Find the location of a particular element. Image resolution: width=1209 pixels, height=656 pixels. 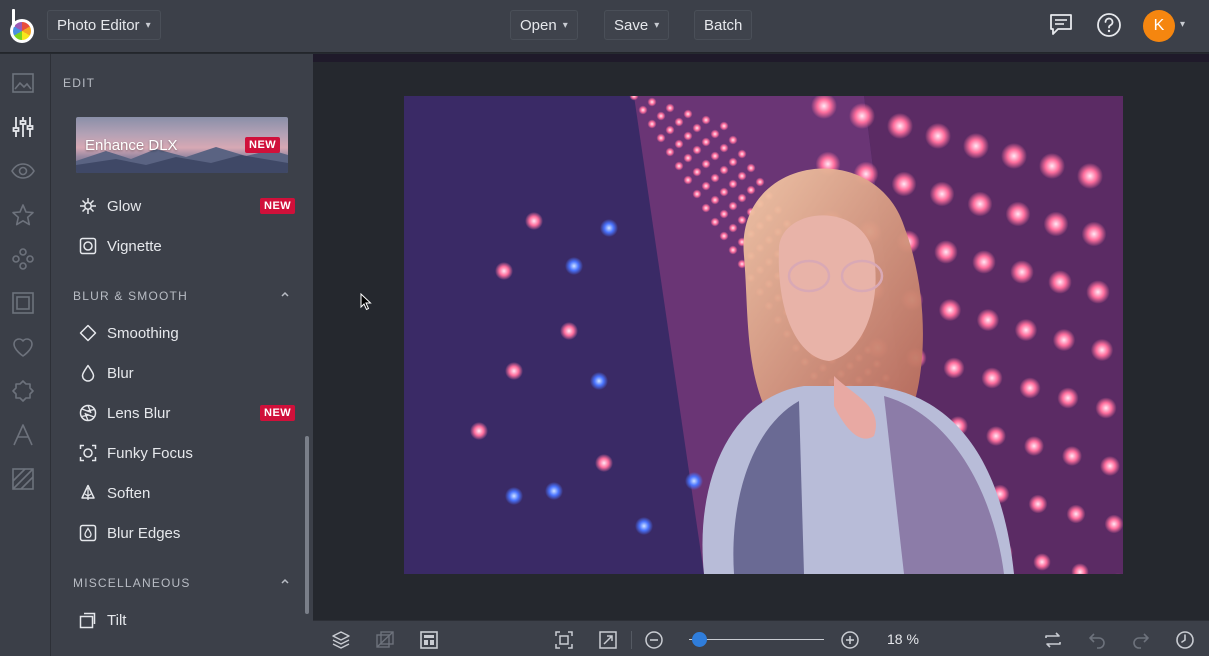

layers-icon is located at coordinates (341, 640).